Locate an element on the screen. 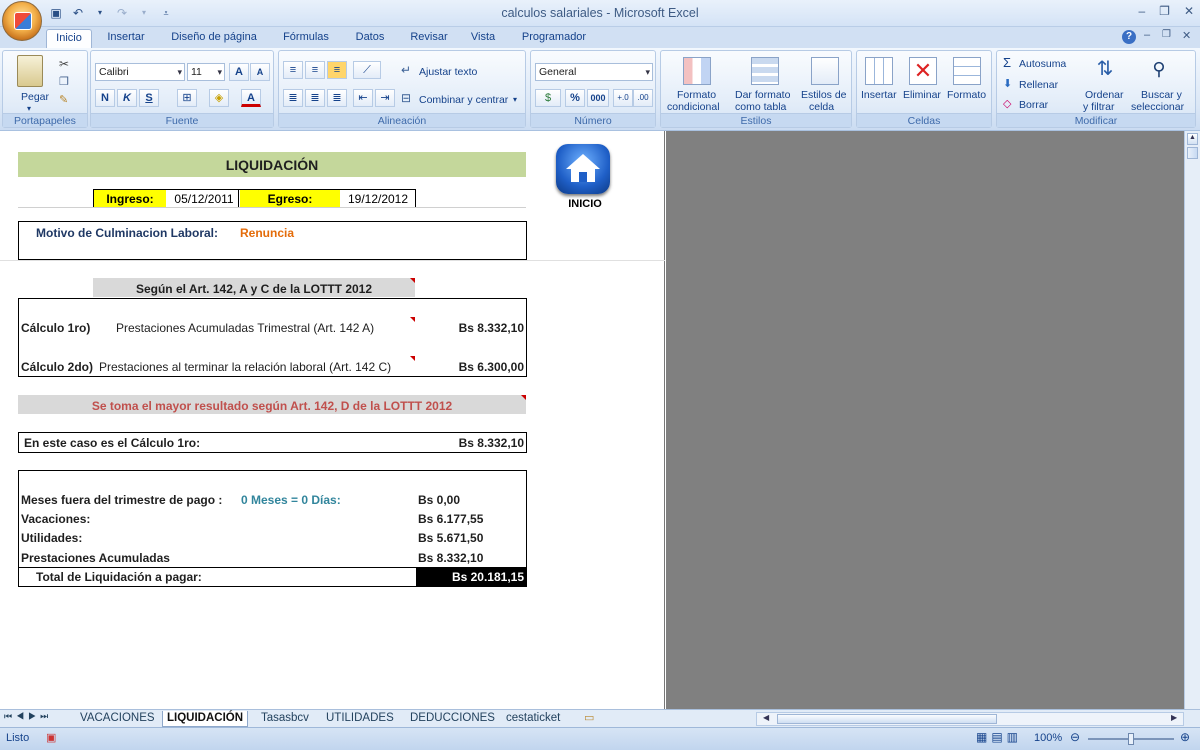 This screenshot has width=1200, height=750. align-top-icon: ≡ is located at coordinates (293, 70).